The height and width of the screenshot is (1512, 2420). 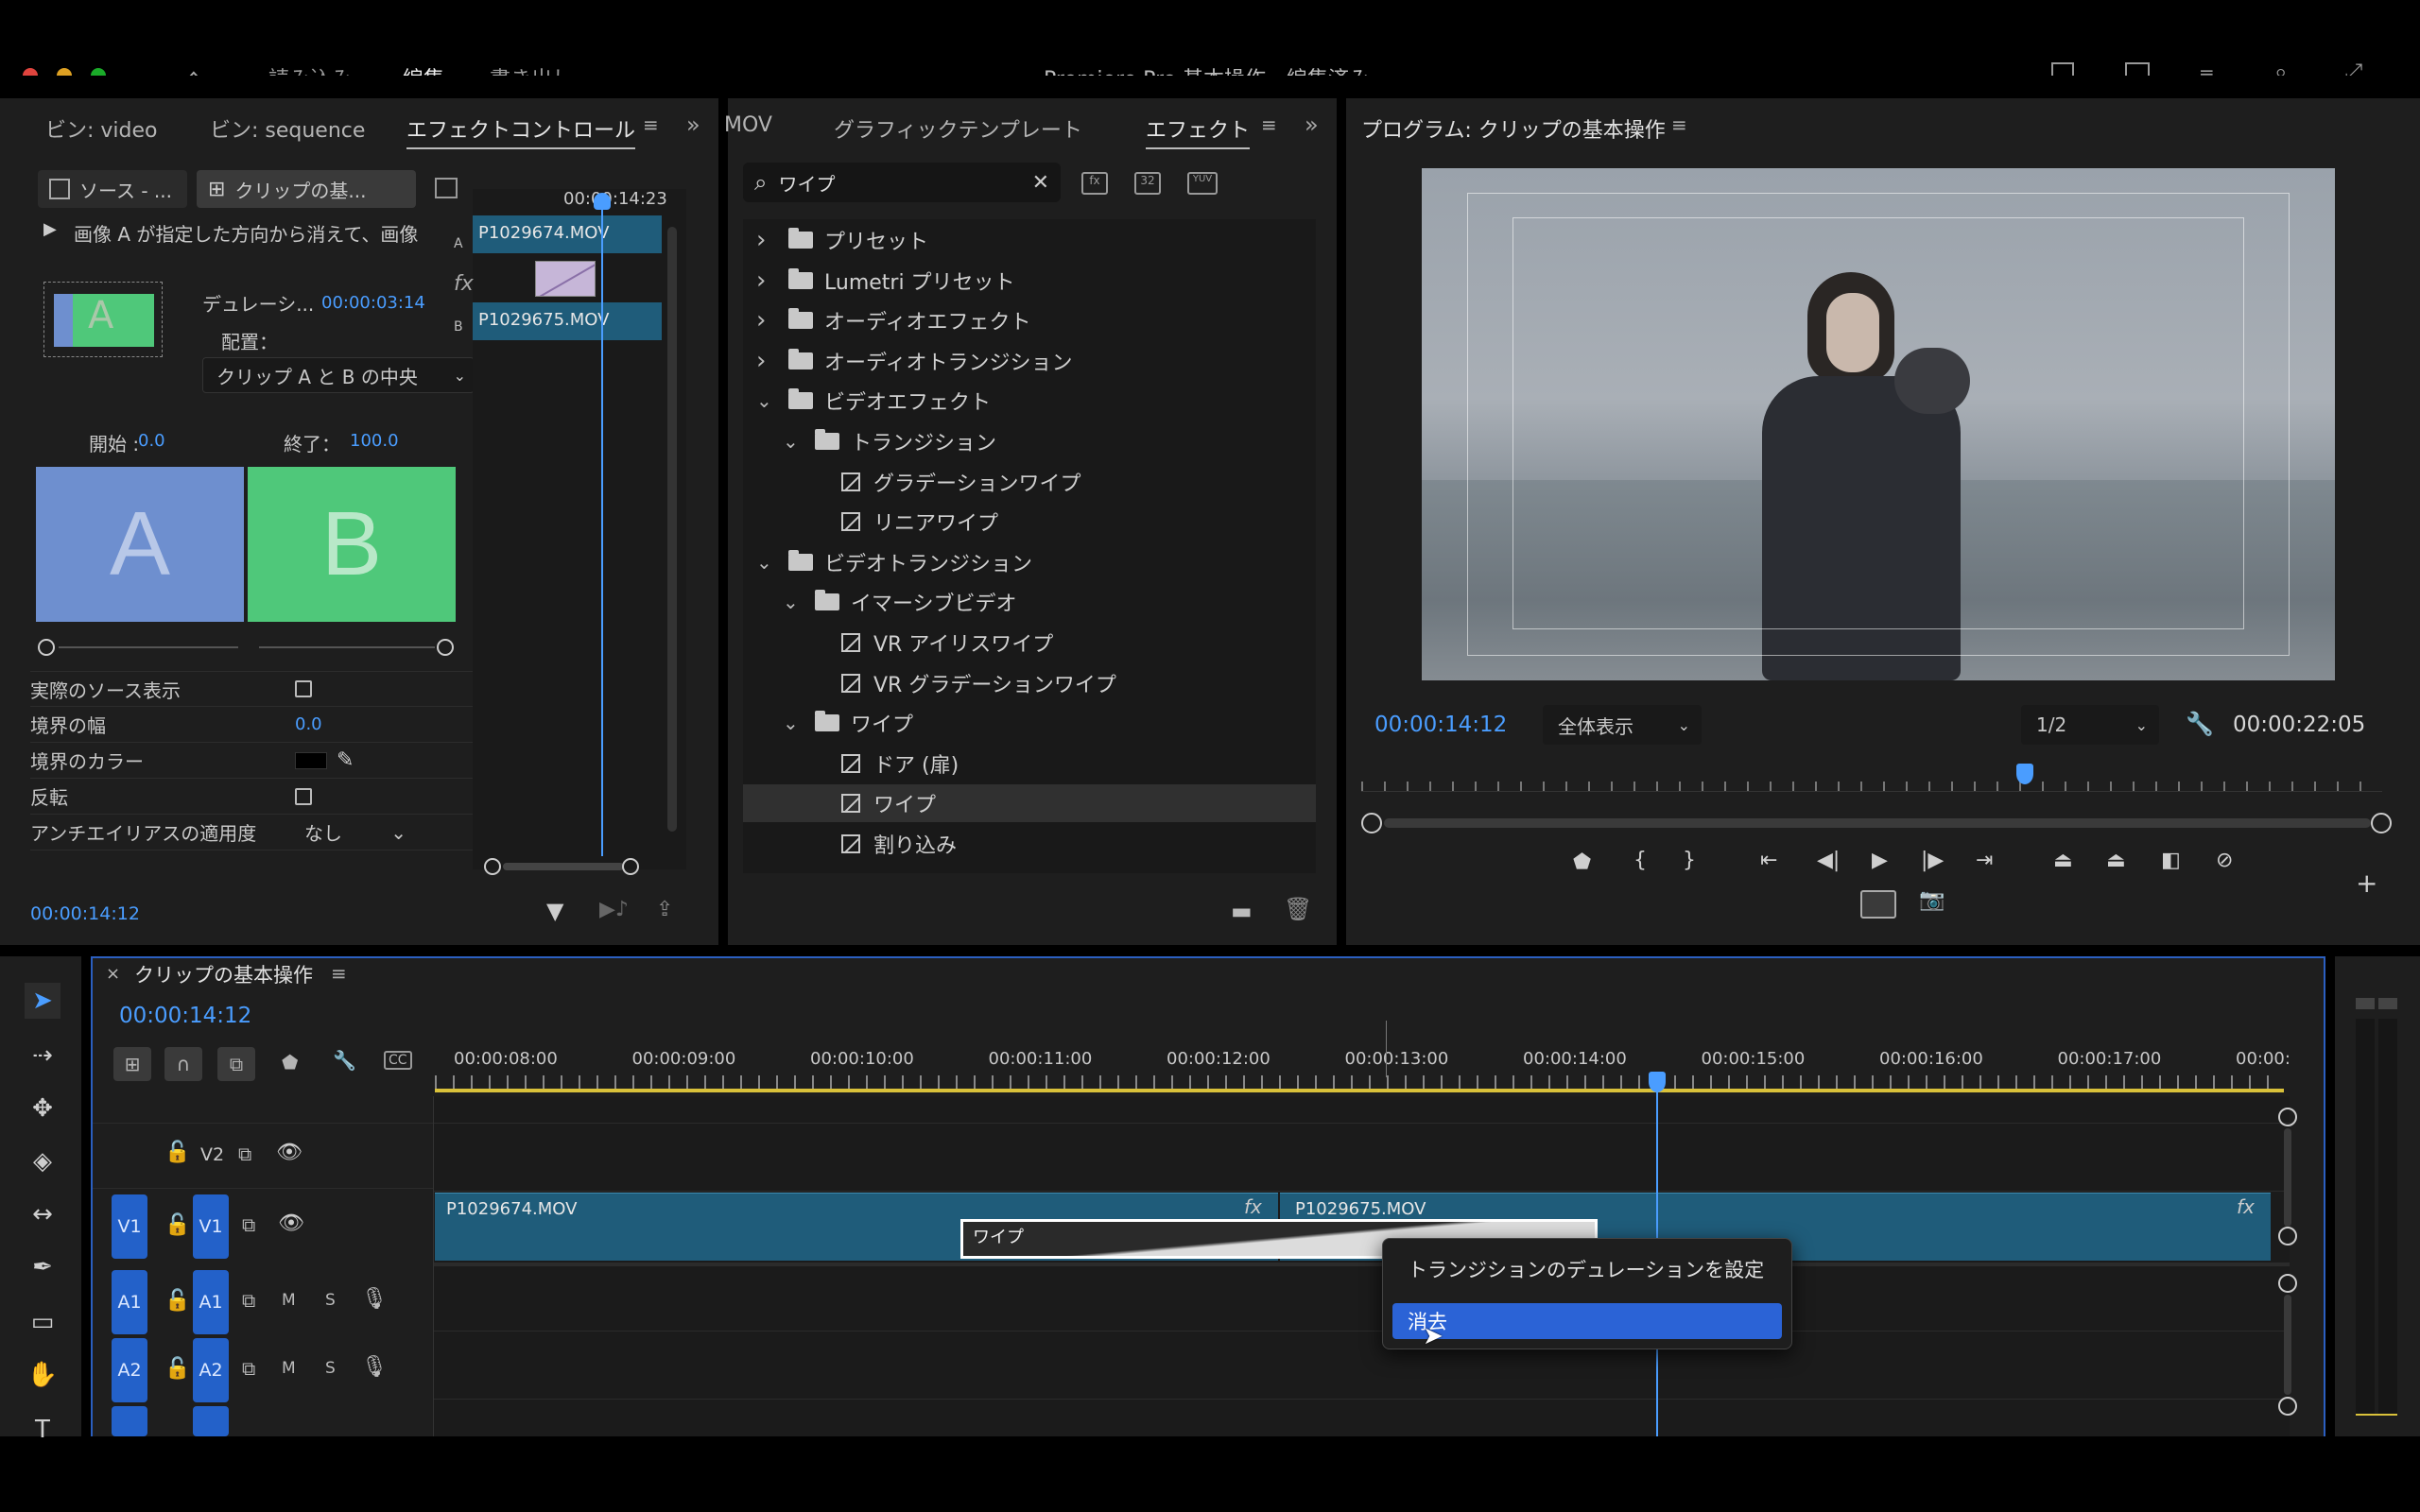 What do you see at coordinates (289, 1368) in the screenshot?
I see `mute-button: M` at bounding box center [289, 1368].